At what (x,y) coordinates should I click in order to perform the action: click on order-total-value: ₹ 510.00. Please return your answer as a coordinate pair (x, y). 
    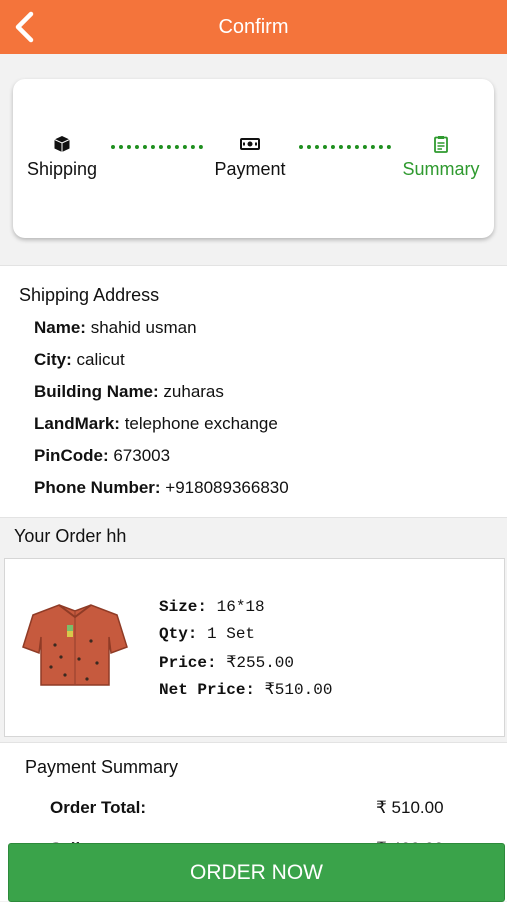
    Looking at the image, I should click on (410, 807).